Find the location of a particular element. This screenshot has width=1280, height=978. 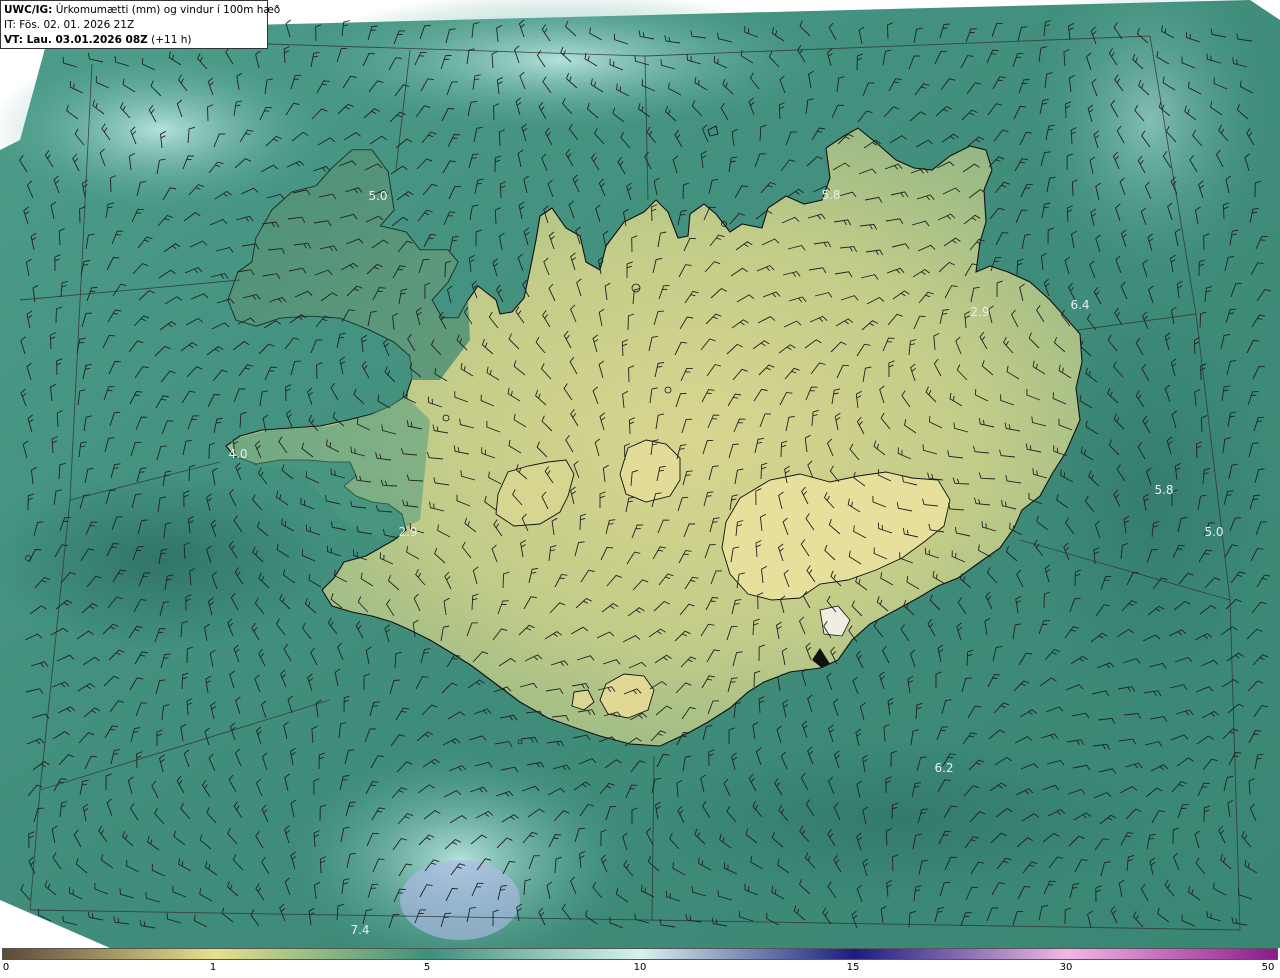

map-value-label: 7.4 is located at coordinates (359, 930).